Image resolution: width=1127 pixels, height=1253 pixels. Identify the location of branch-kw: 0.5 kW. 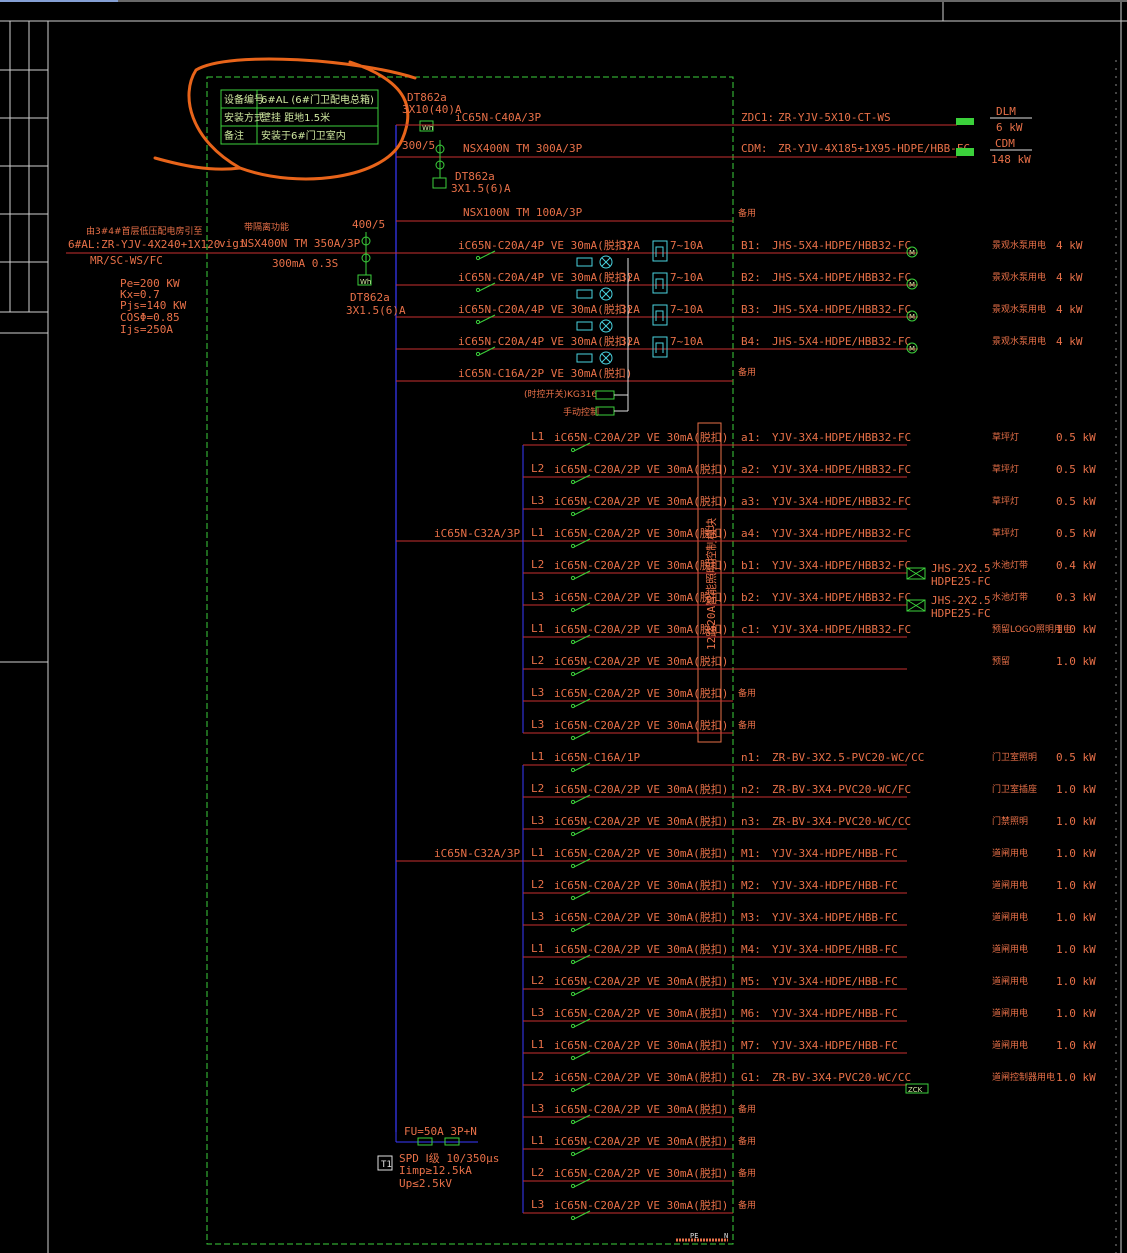
(1076, 533).